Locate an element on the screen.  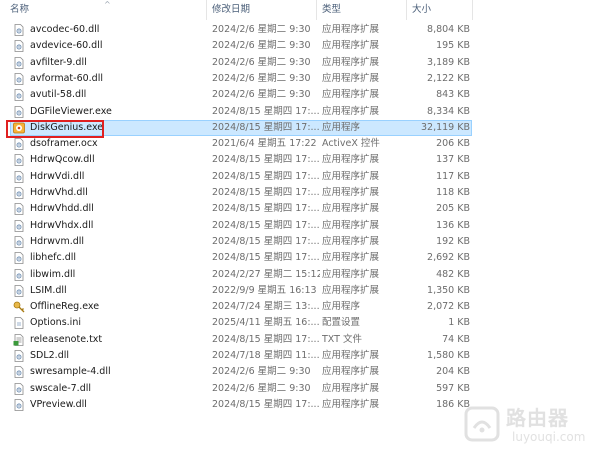
file-size: 117 KB is located at coordinates (453, 176).